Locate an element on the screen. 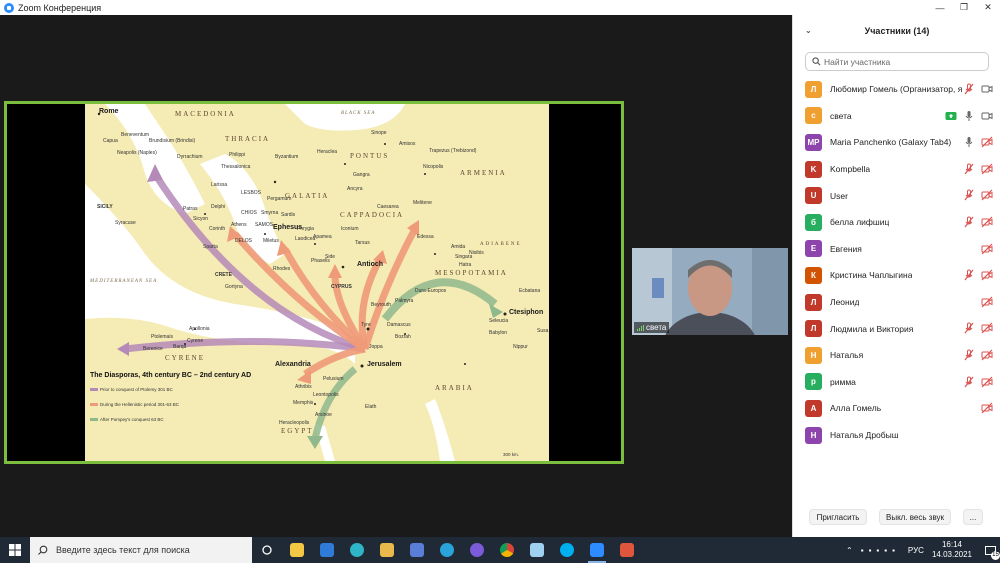  avatar: с is located at coordinates (813, 116).